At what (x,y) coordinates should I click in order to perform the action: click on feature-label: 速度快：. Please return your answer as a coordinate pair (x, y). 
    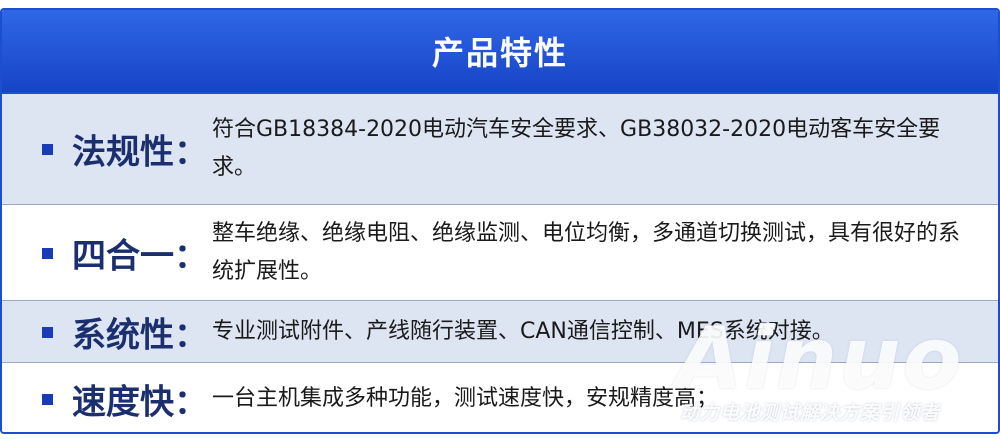
    Looking at the image, I should click on (140, 402).